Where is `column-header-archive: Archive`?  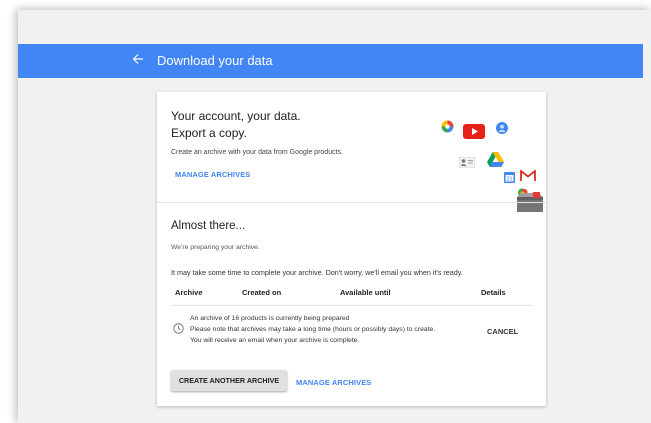
column-header-archive: Archive is located at coordinates (189, 292).